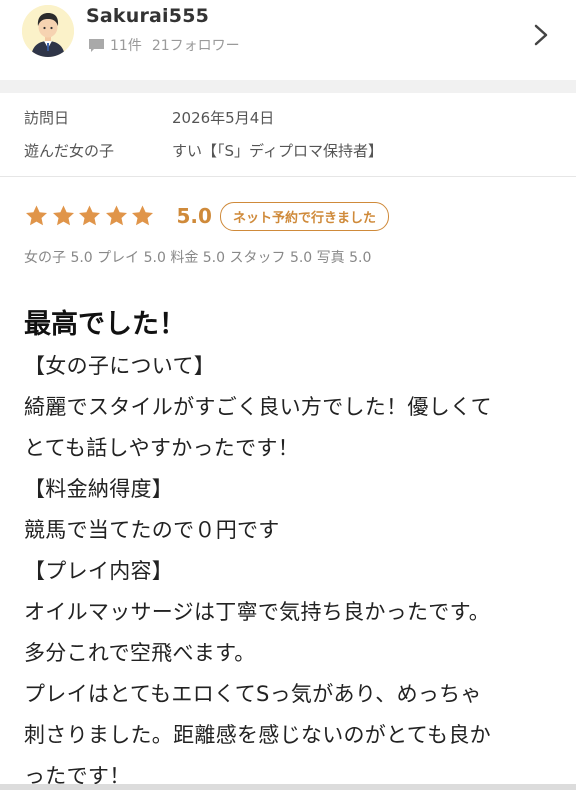 This screenshot has height=790, width=576. What do you see at coordinates (162, 448) in the screenshot?
I see `review-line: とても話しやすかったです！` at bounding box center [162, 448].